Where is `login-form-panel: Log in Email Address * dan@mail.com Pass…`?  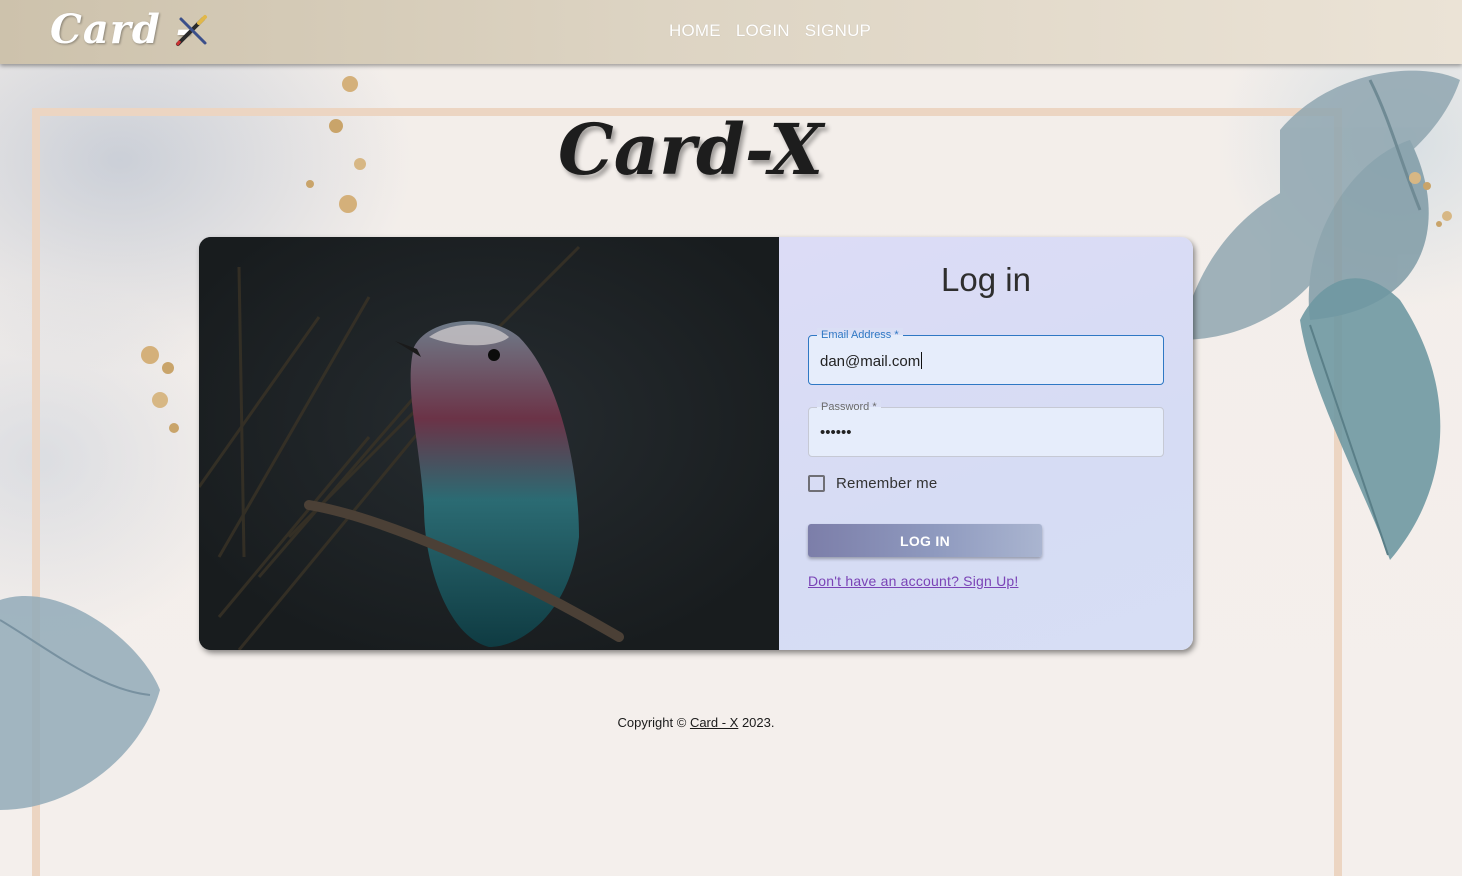
login-form-panel: Log in Email Address * dan@mail.com Pass… is located at coordinates (986, 443).